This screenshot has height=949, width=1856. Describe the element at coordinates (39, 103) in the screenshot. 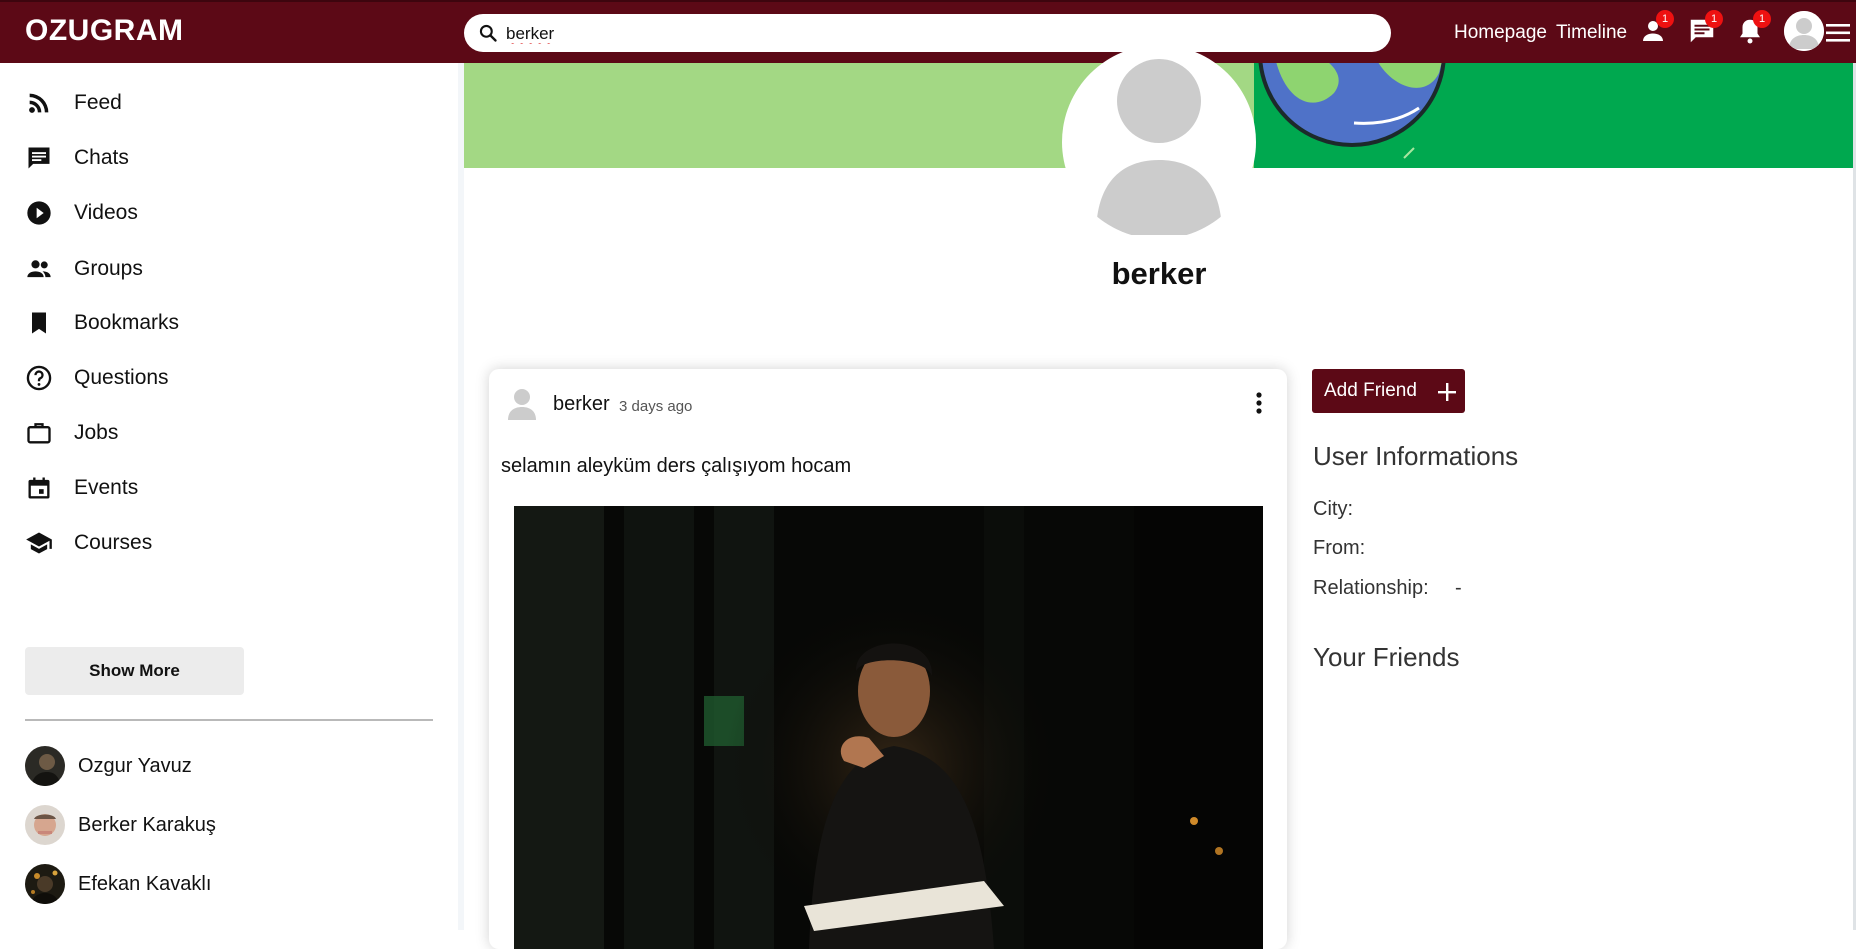

I see `rss-icon` at that location.